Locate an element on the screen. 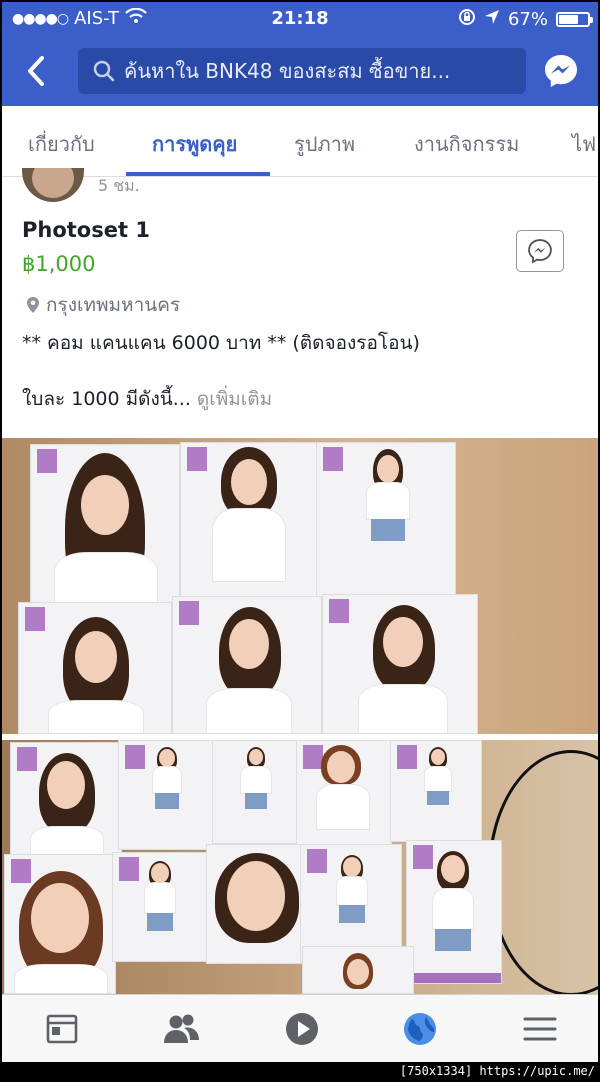  menu-icon is located at coordinates (540, 1029).